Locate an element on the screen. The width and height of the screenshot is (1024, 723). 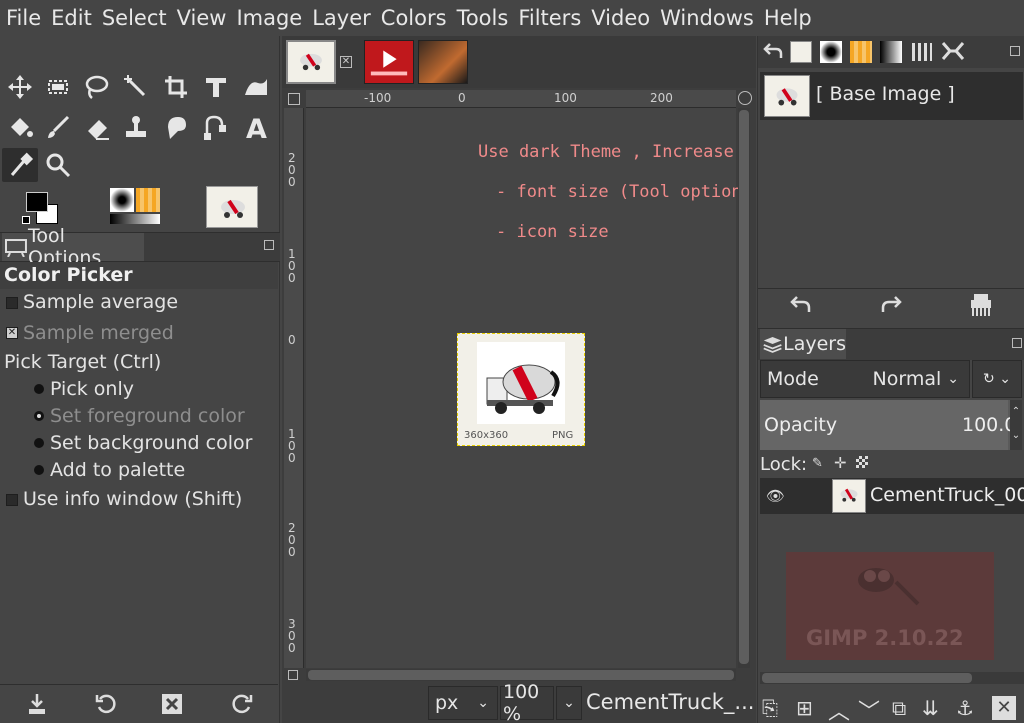
menu-view: View is located at coordinates (202, 18).